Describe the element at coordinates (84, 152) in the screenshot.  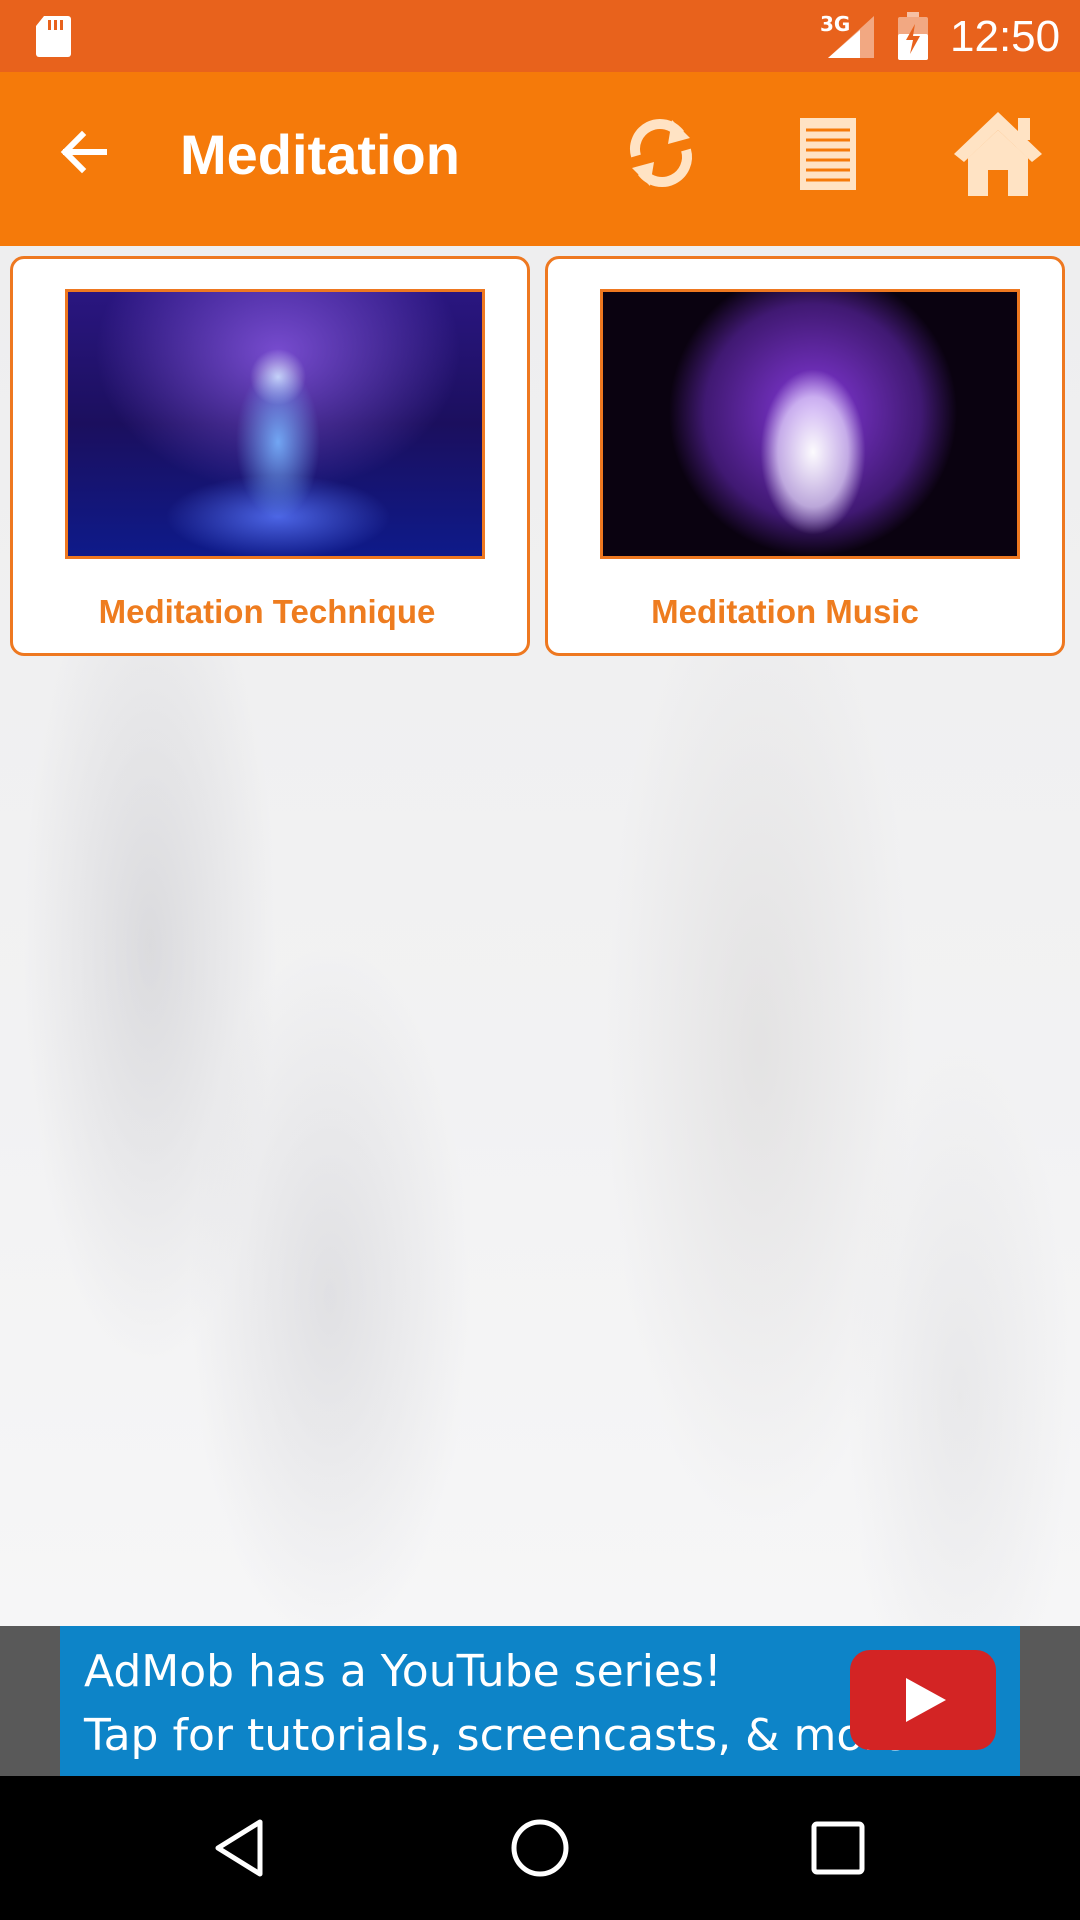
I see `back-arrow-icon` at that location.